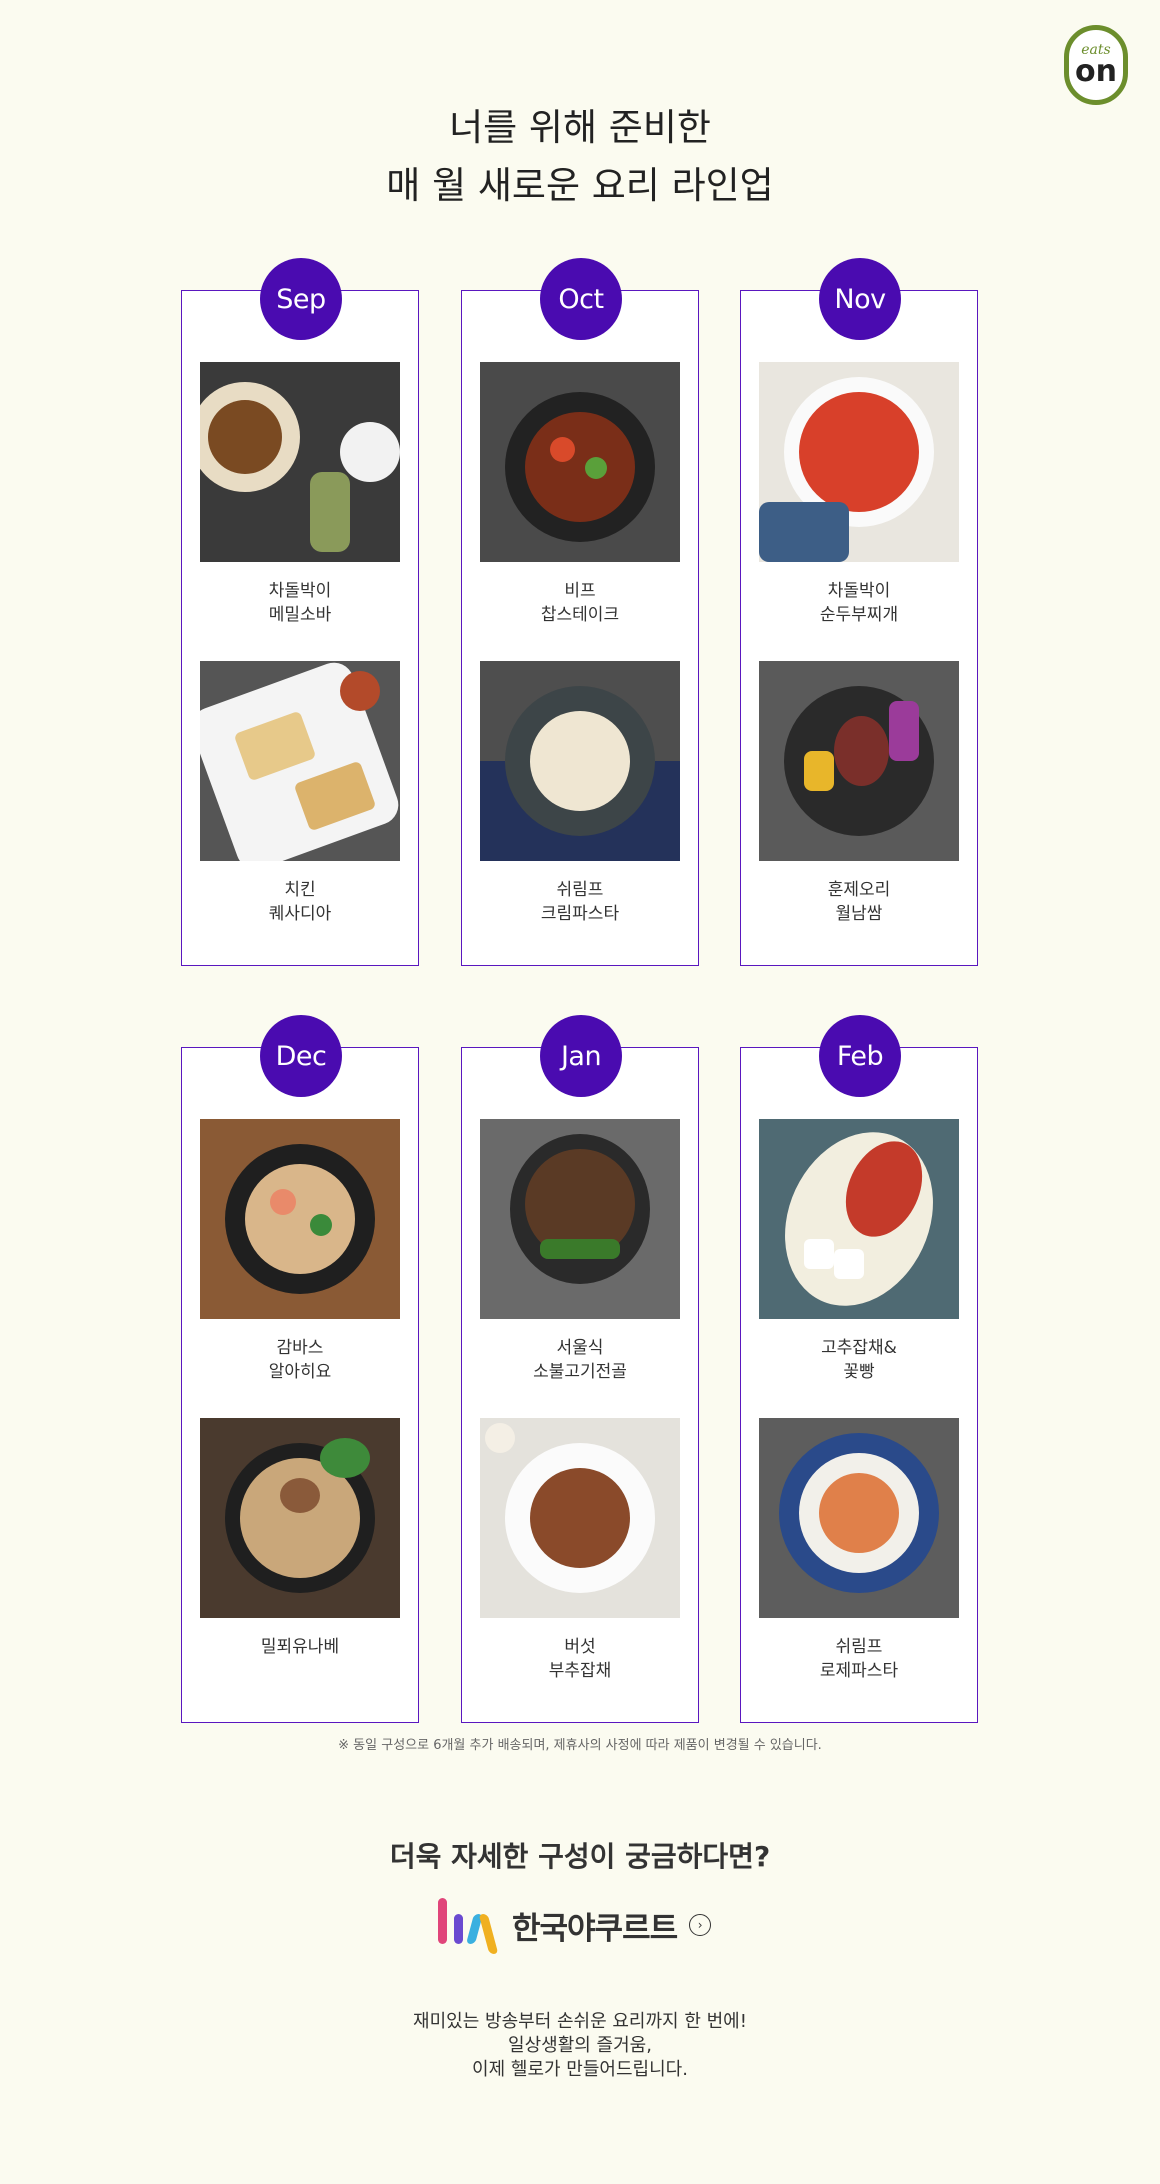 This screenshot has width=1160, height=2184. I want to click on dish-name: 고추잡채& 꽃빵, so click(859, 1360).